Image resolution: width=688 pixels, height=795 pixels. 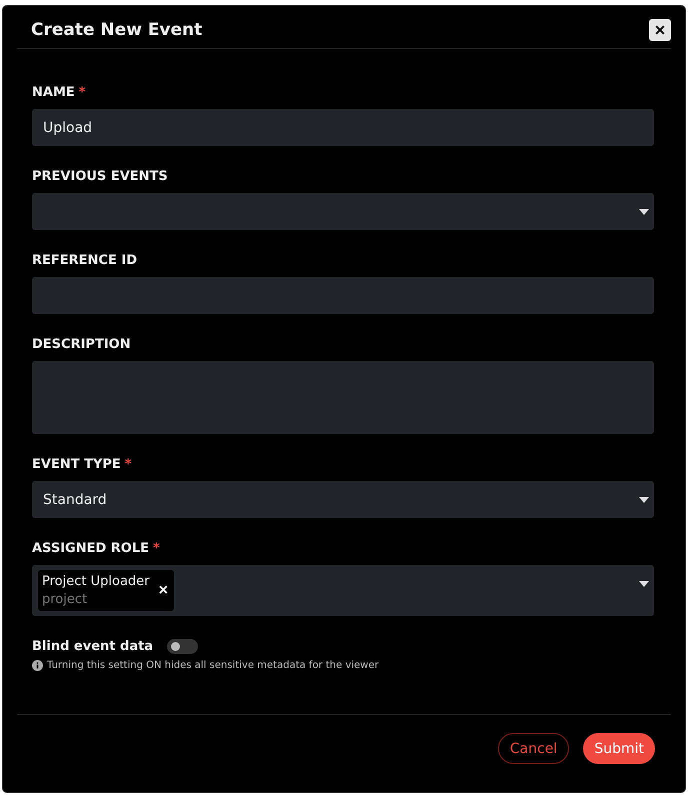 I want to click on tag-subtitle: project, so click(x=65, y=600).